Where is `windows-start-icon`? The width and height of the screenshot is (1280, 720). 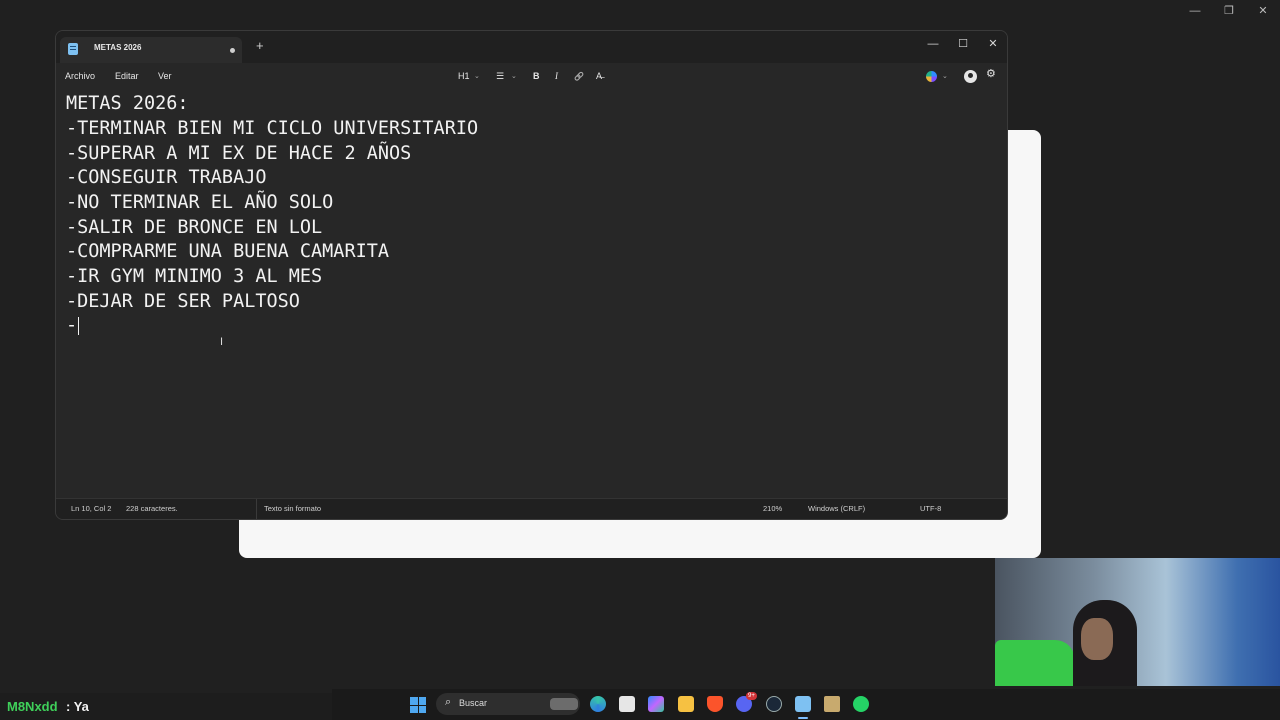
windows-start-icon is located at coordinates (418, 705).